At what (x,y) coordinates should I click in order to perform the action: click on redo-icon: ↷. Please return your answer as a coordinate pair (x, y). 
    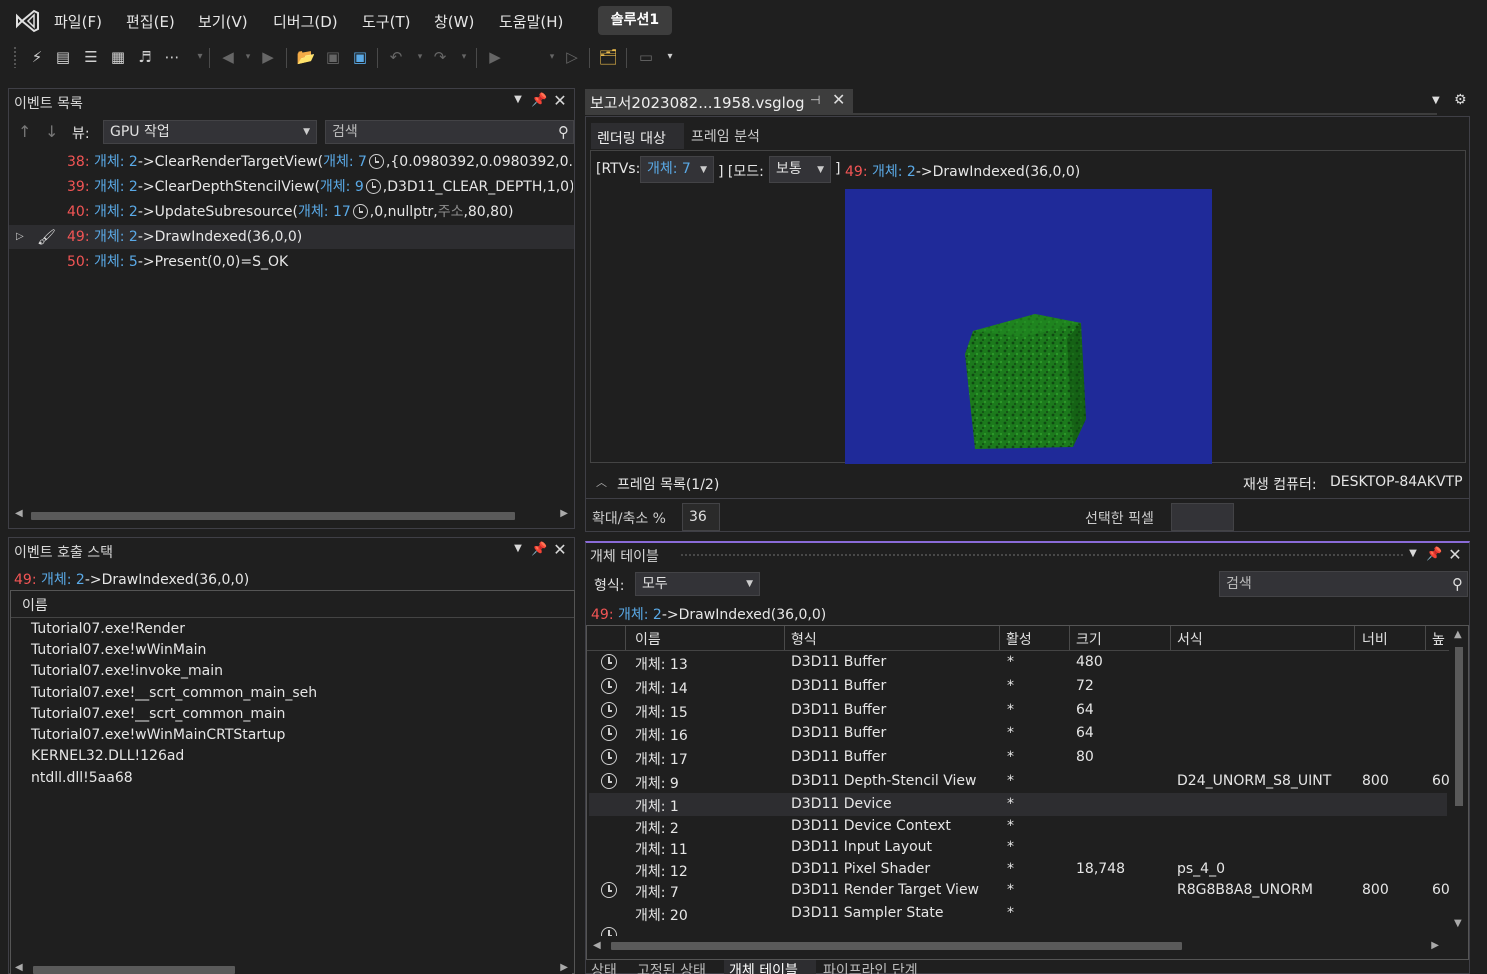
    Looking at the image, I should click on (440, 57).